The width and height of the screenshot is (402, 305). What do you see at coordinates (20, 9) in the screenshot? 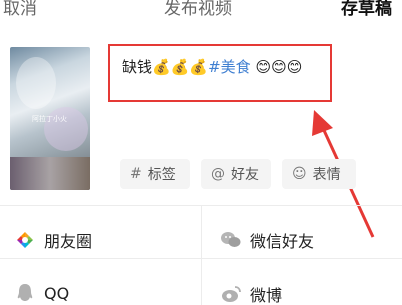
I see `cancel-button: 取消` at bounding box center [20, 9].